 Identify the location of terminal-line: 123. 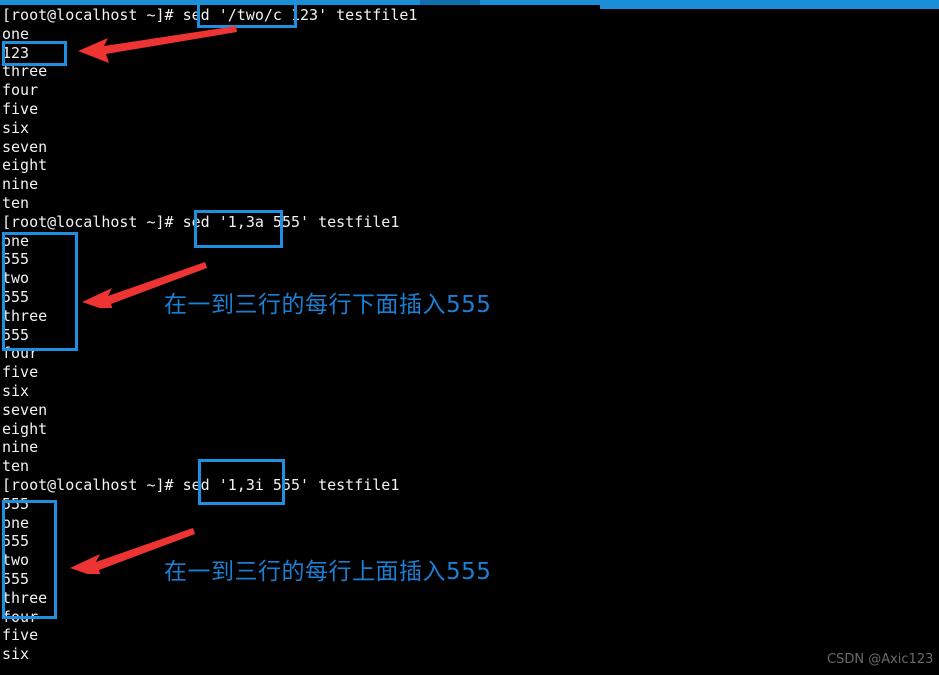
(16, 52).